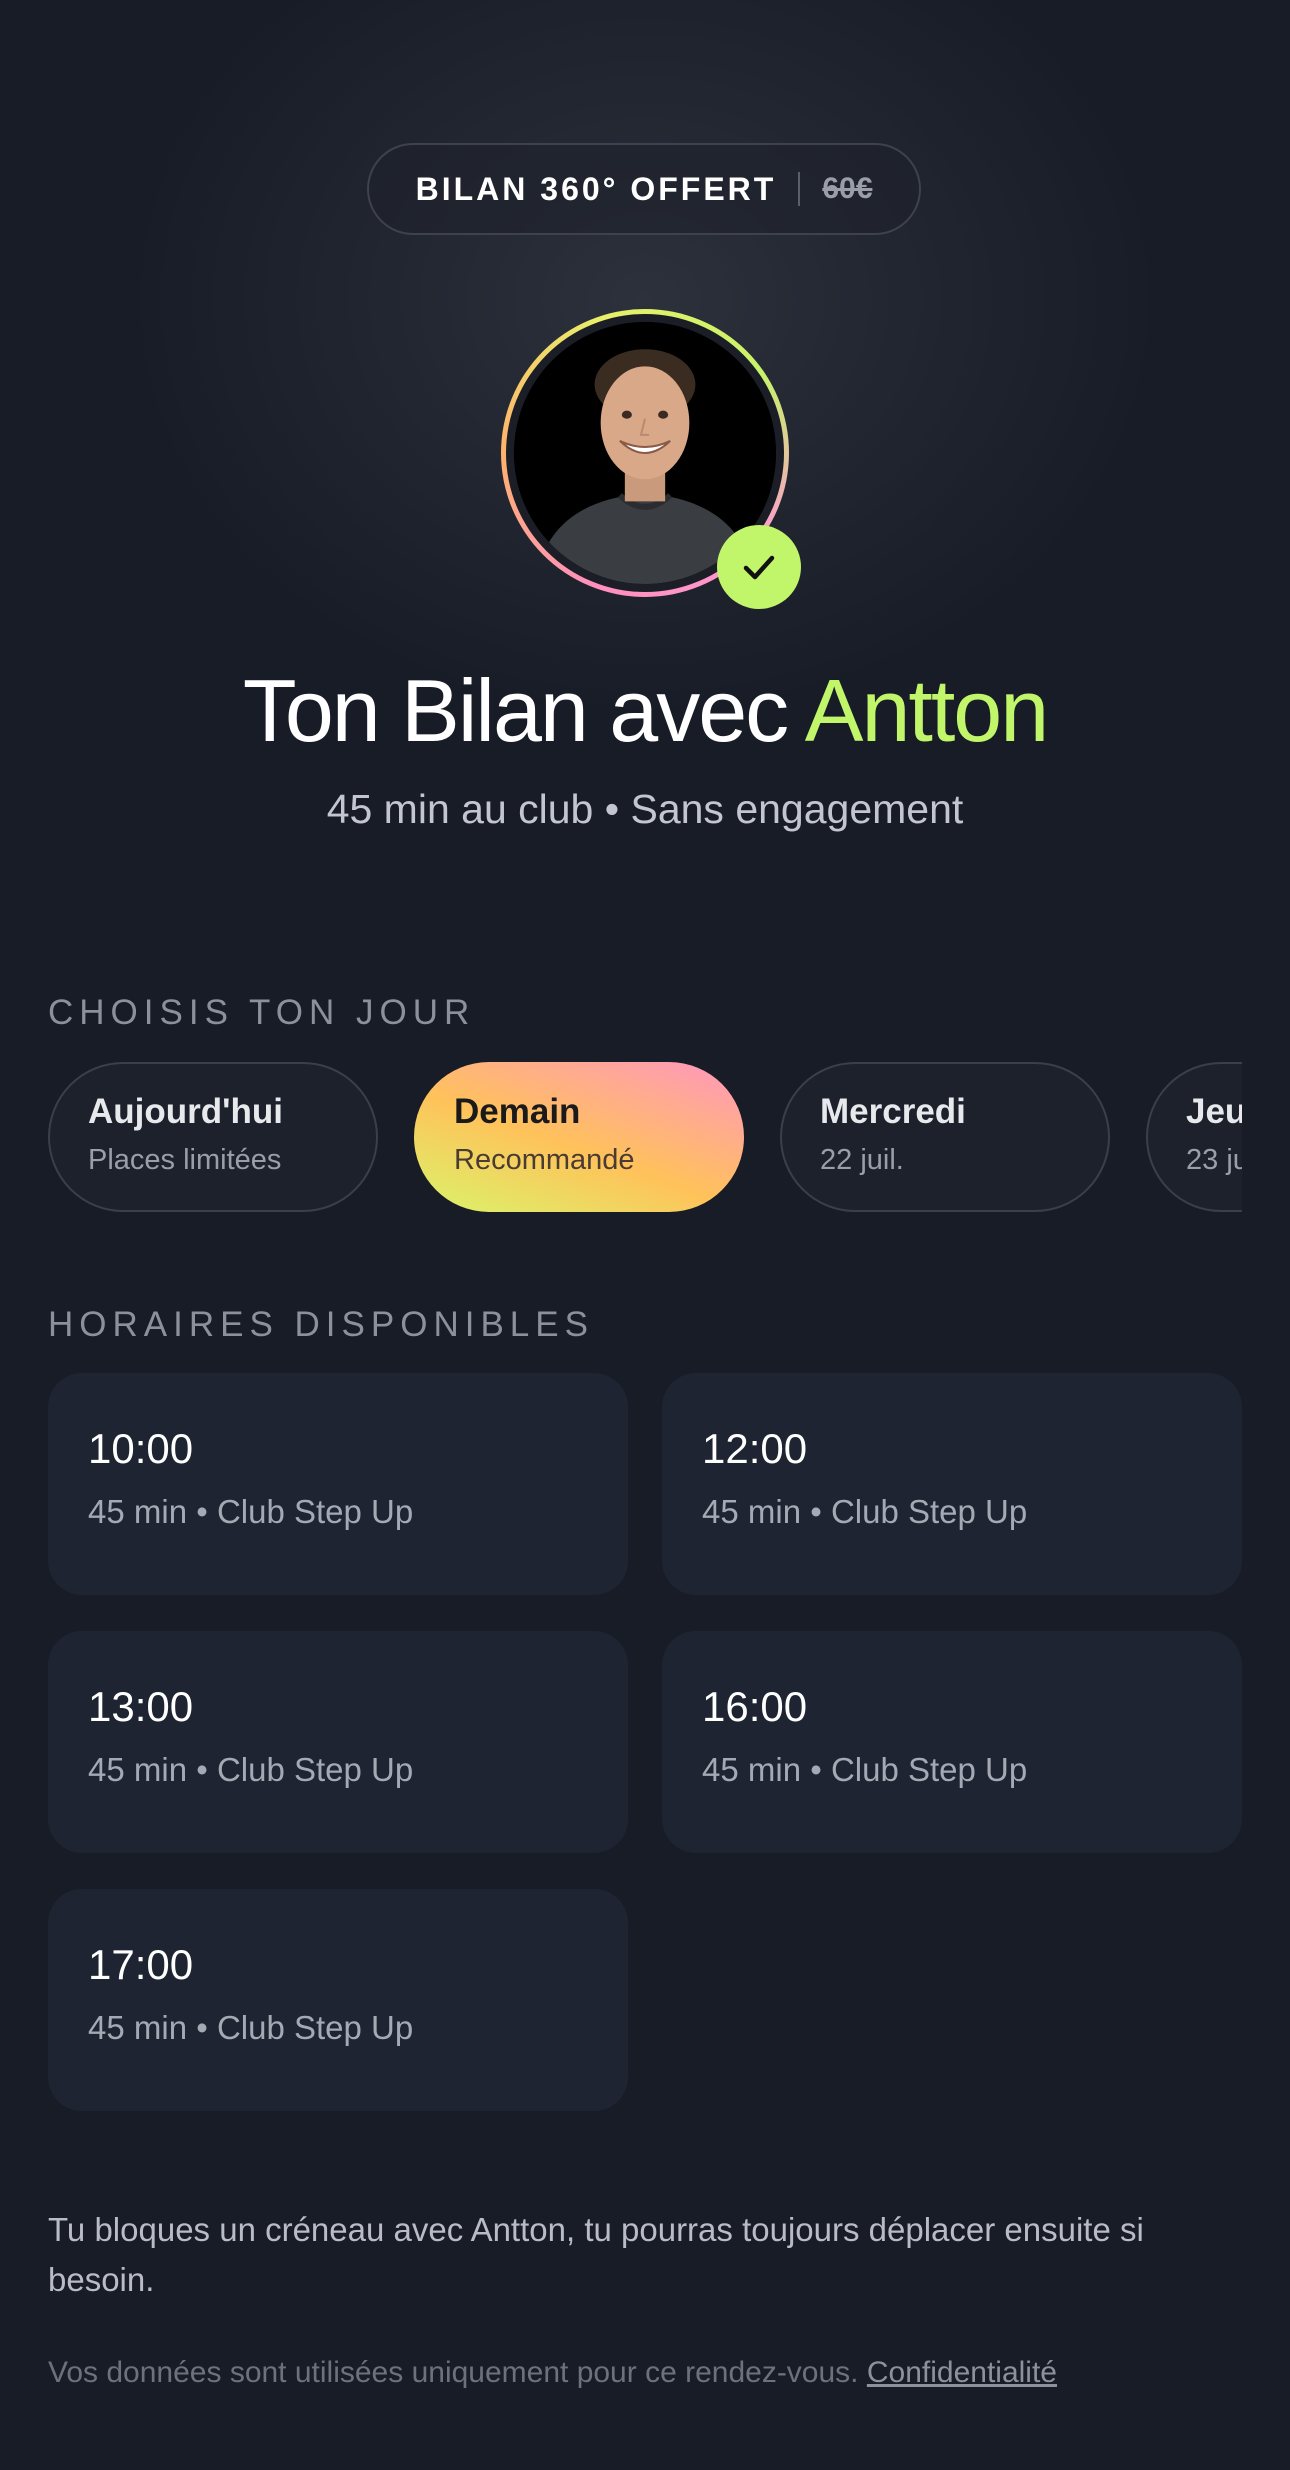 Image resolution: width=1290 pixels, height=2470 pixels. I want to click on day-subtext: 22 juil., so click(862, 1160).